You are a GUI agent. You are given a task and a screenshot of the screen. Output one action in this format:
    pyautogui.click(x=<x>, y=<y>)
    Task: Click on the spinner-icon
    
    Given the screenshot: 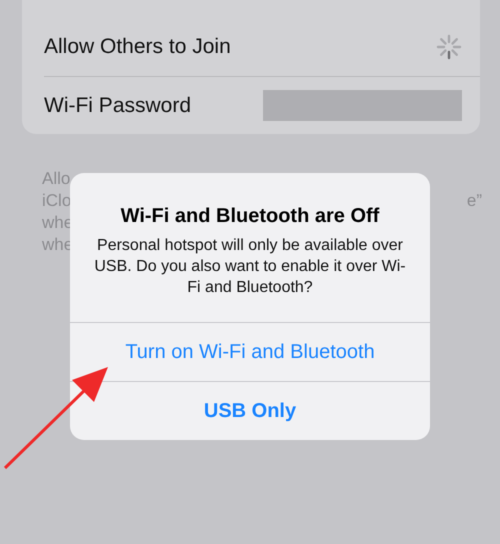 What is the action you would take?
    pyautogui.click(x=449, y=47)
    